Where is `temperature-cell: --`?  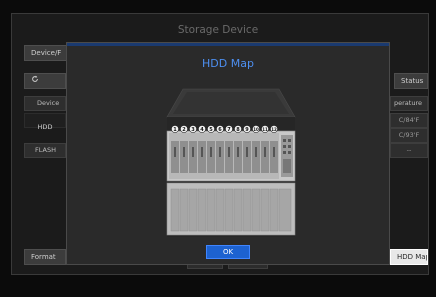
temperature-cell: -- is located at coordinates (409, 150).